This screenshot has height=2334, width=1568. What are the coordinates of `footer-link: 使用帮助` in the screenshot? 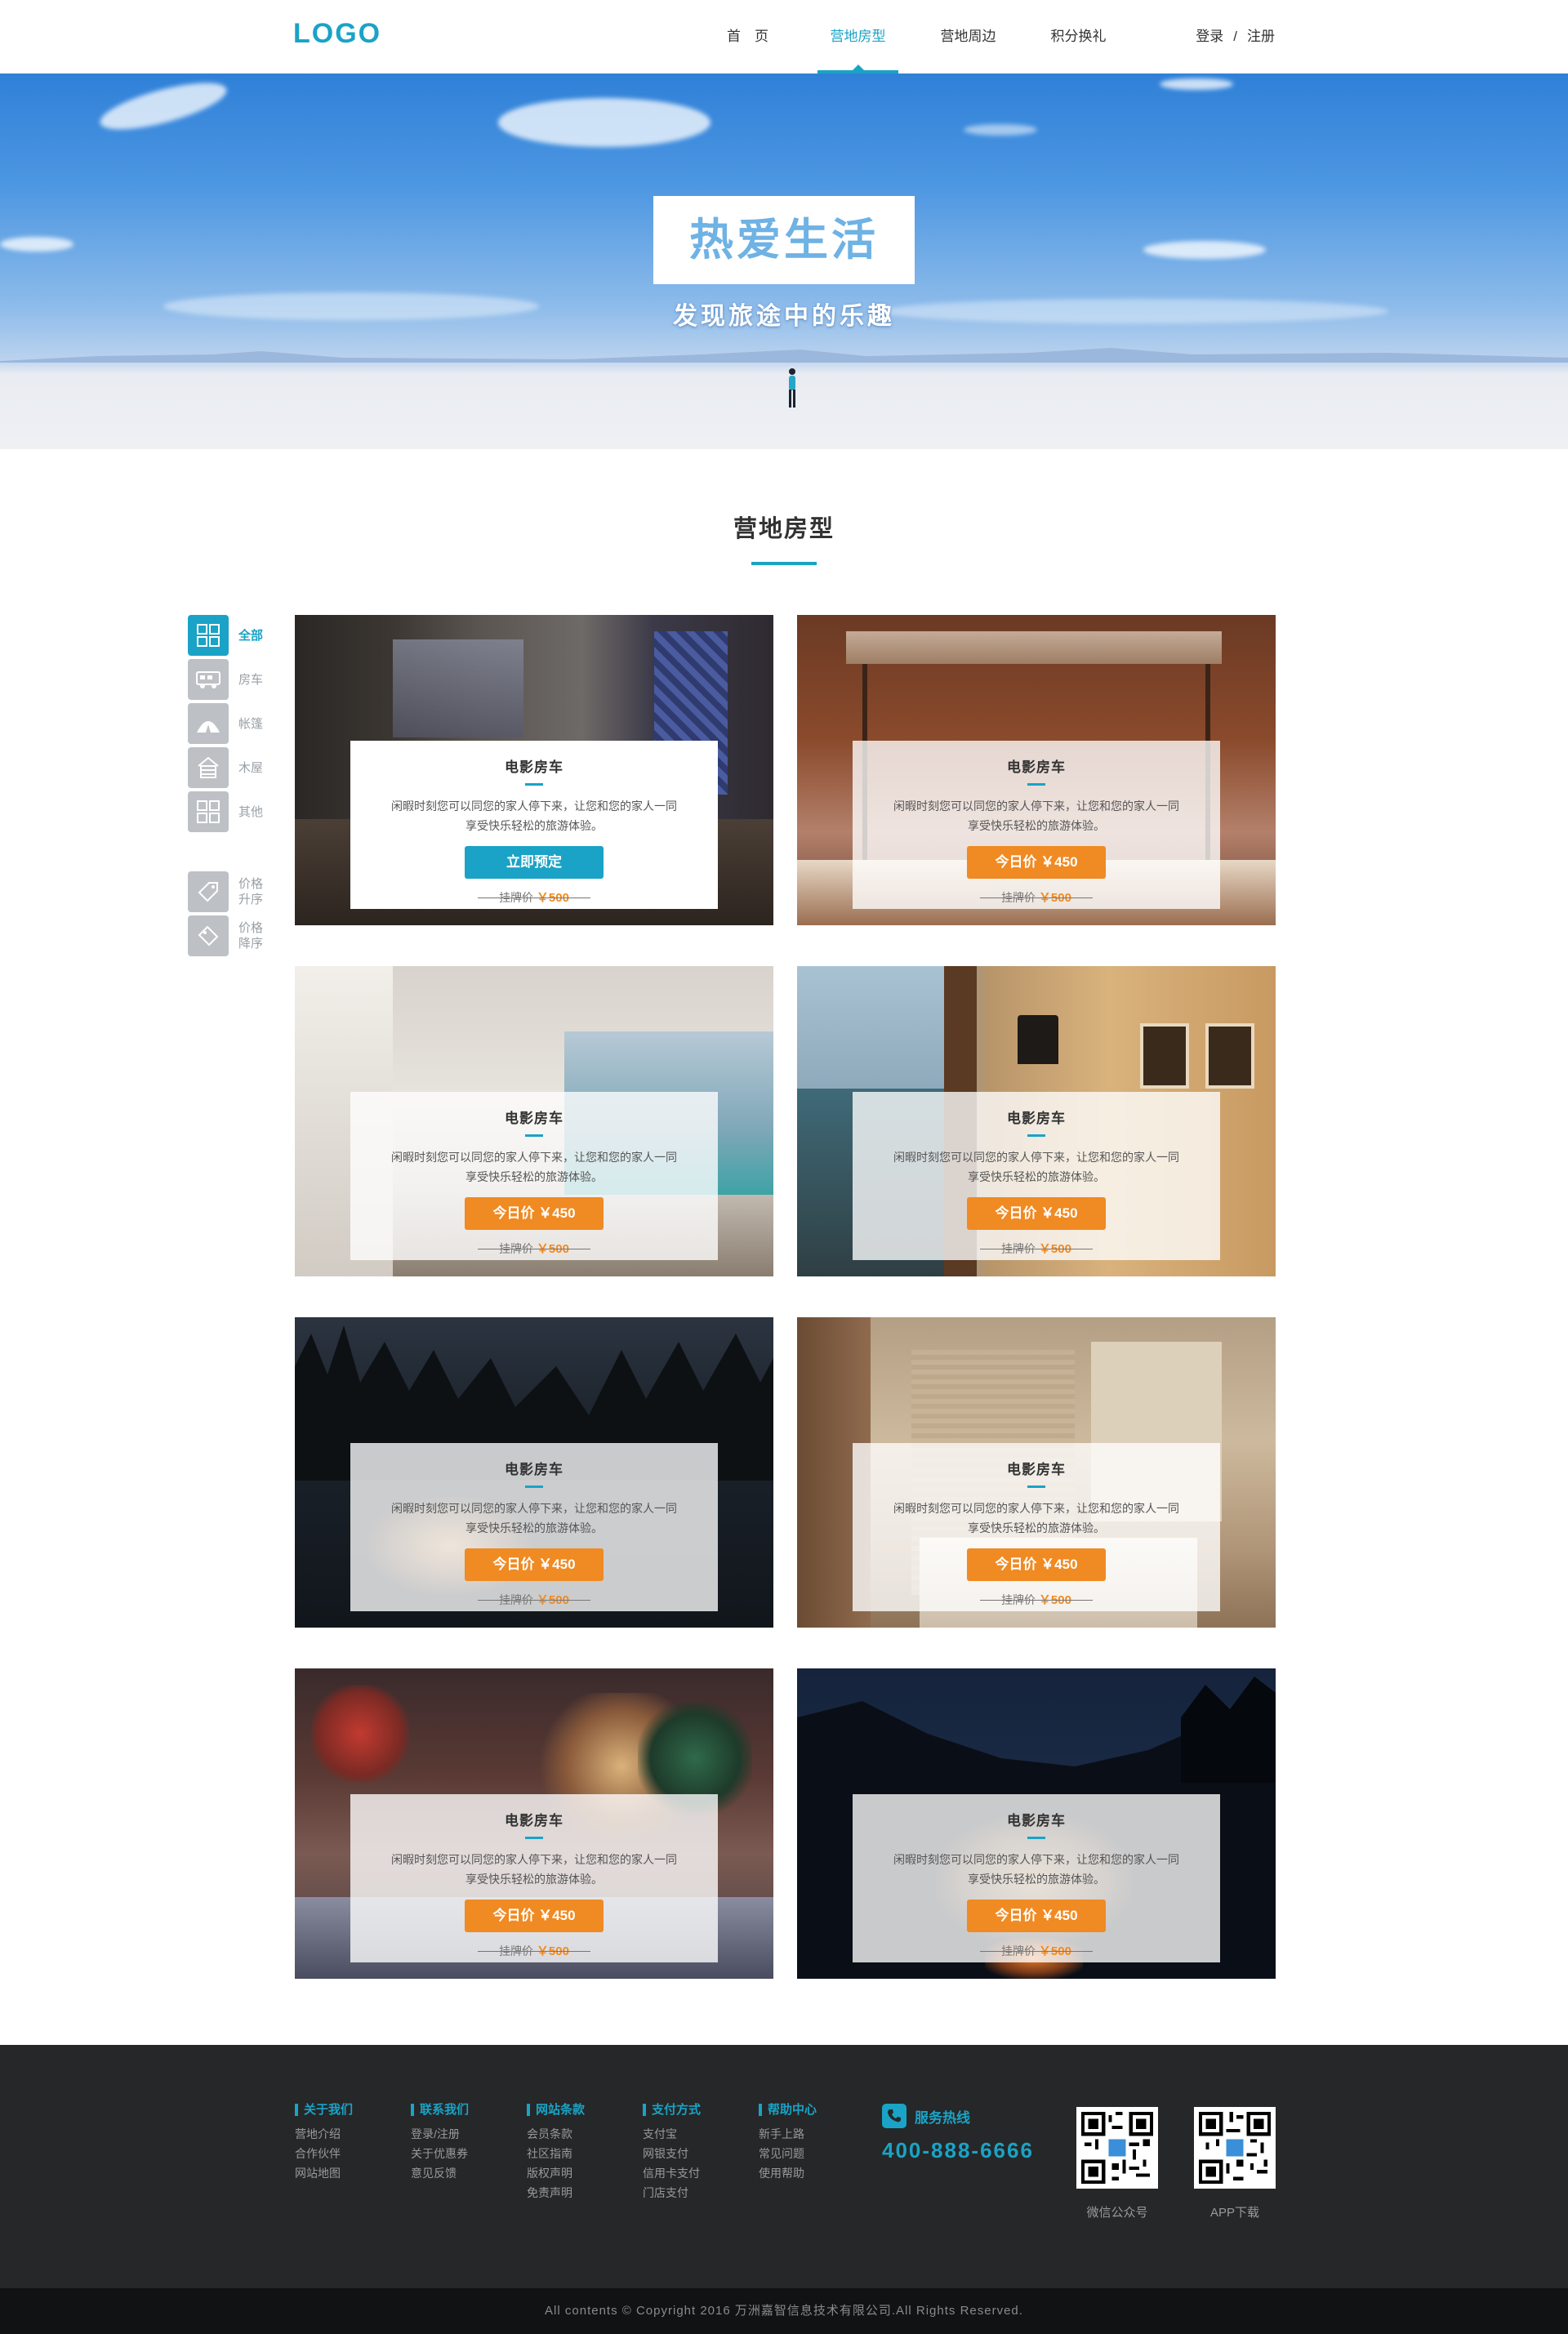 It's located at (788, 2173).